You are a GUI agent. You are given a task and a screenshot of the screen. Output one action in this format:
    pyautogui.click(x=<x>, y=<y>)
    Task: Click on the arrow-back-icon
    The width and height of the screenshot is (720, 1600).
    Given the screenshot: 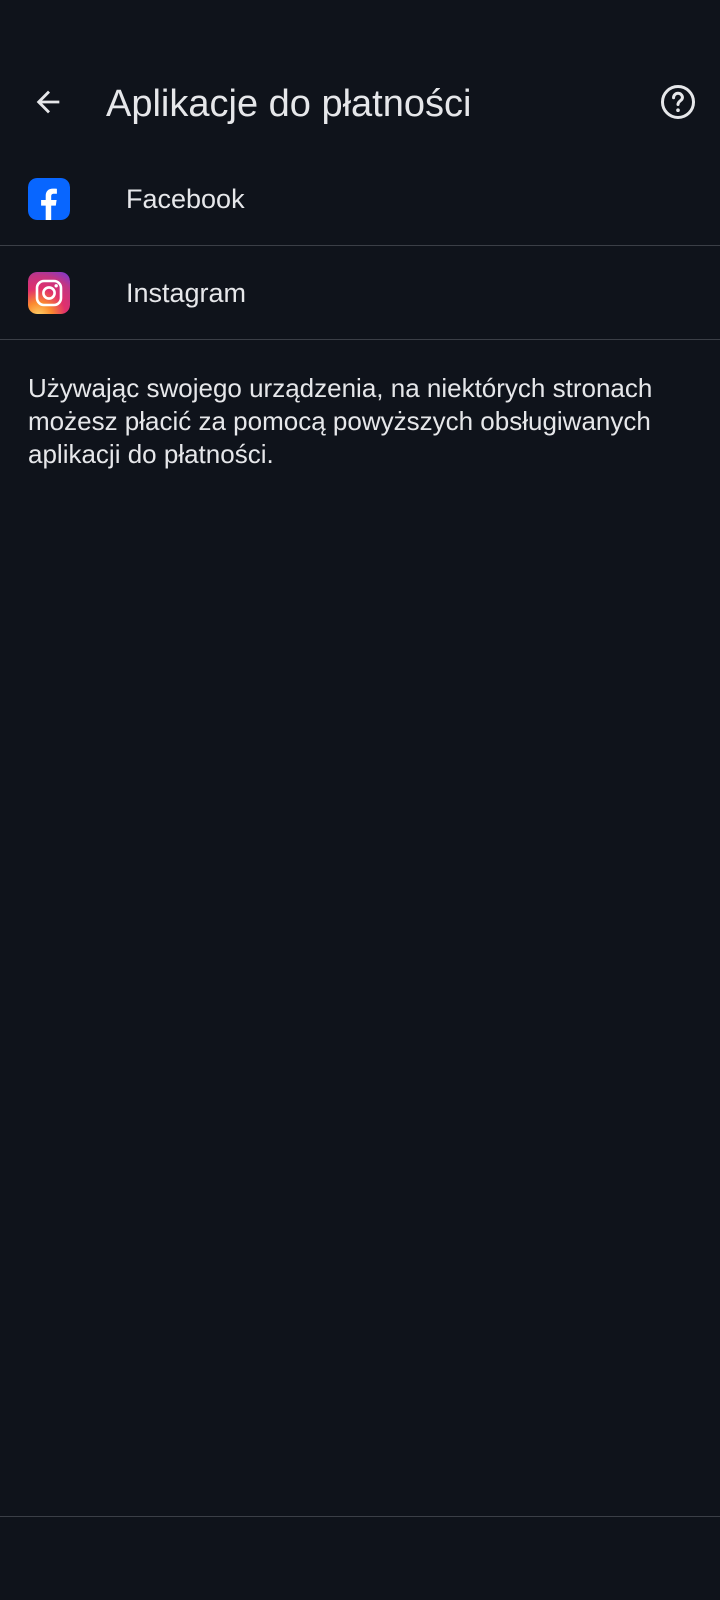 What is the action you would take?
    pyautogui.click(x=48, y=104)
    